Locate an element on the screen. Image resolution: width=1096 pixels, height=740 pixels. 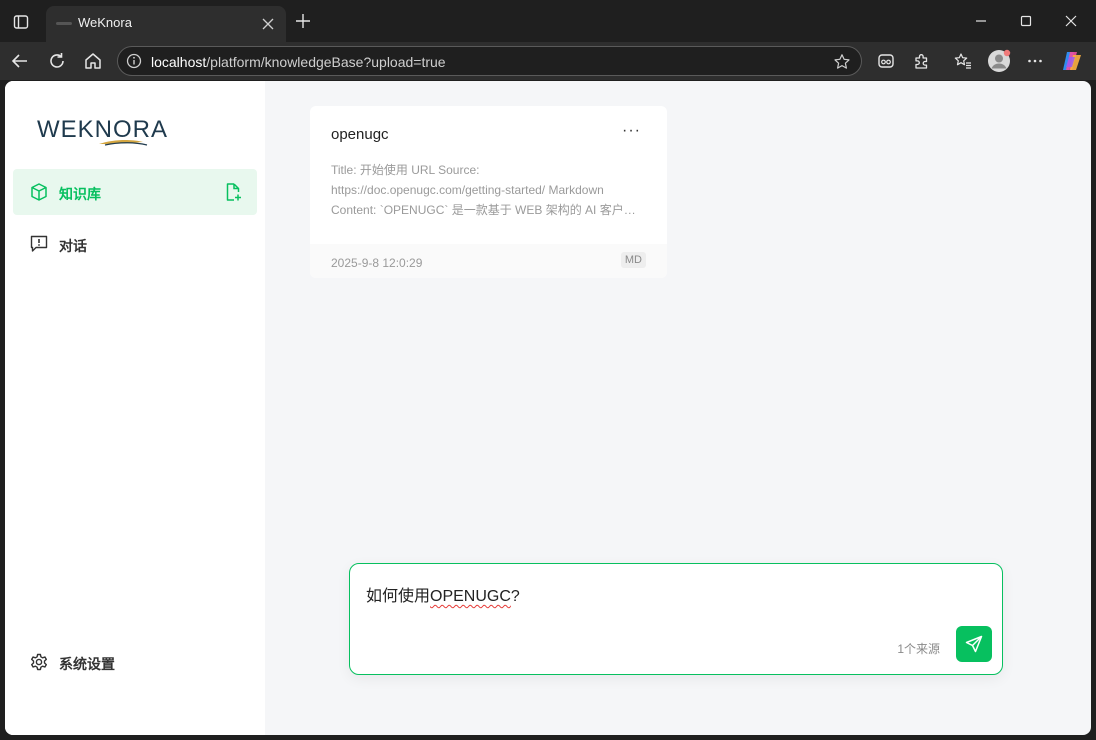
gear-icon is located at coordinates (39, 662).